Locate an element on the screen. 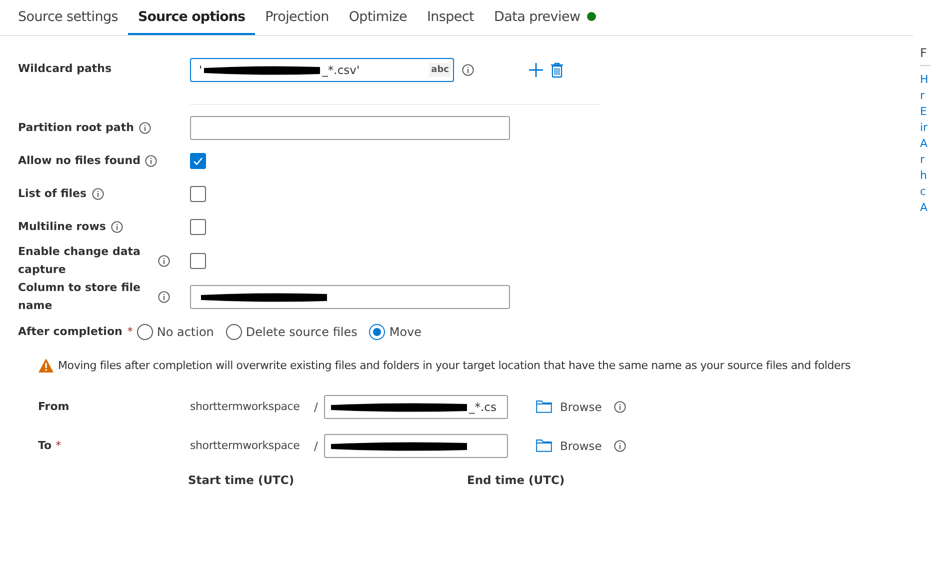 This screenshot has width=947, height=563. warning-message: Moving files after completion will overwrite existing files and folders in your target location that have the same name as your source files and folders is located at coordinates (454, 365).